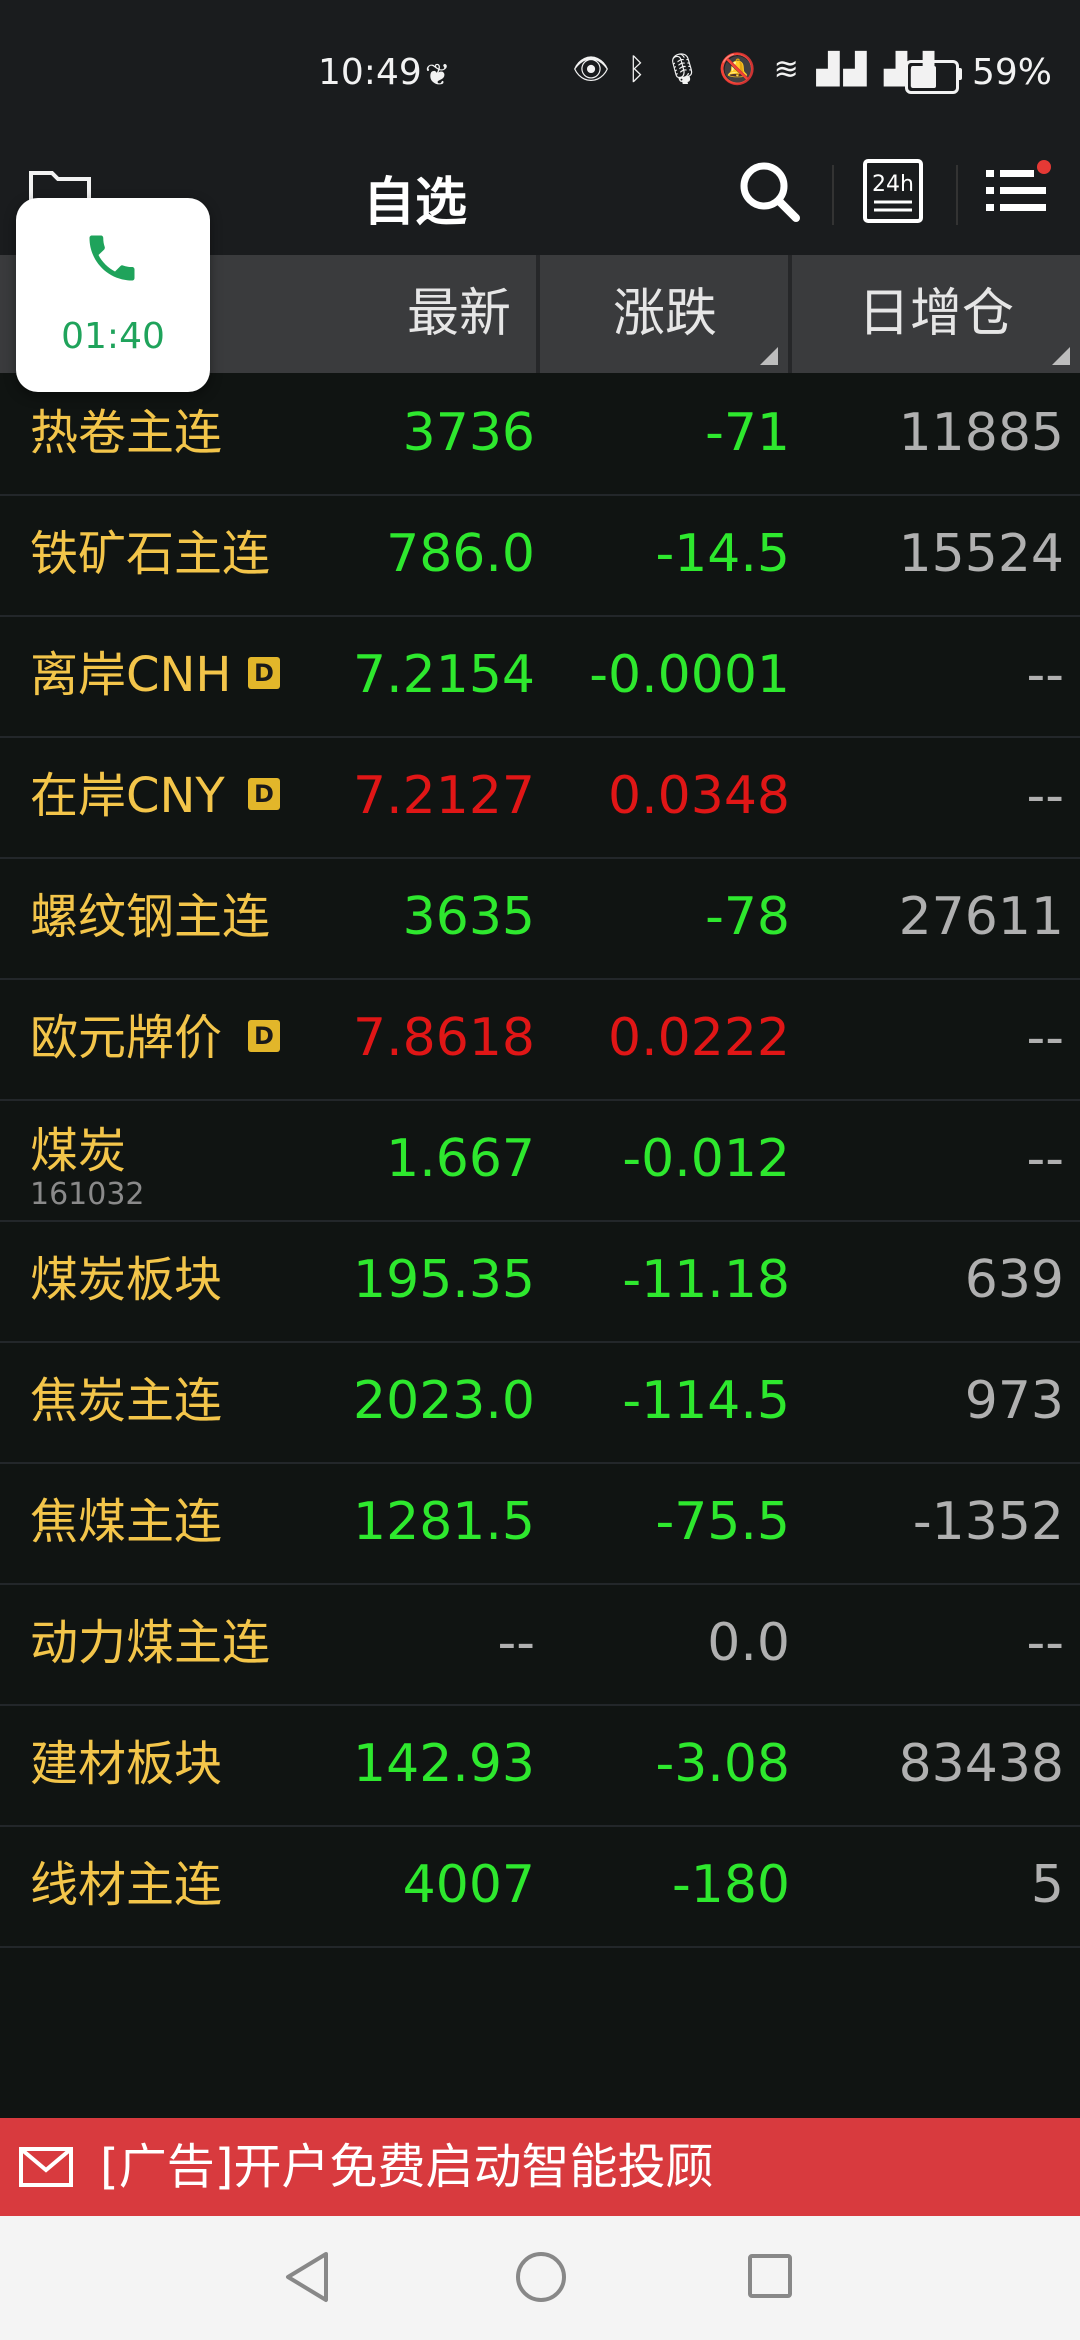 Image resolution: width=1080 pixels, height=2340 pixels. Describe the element at coordinates (444, 1522) in the screenshot. I see `latest-price: 1281.5` at that location.